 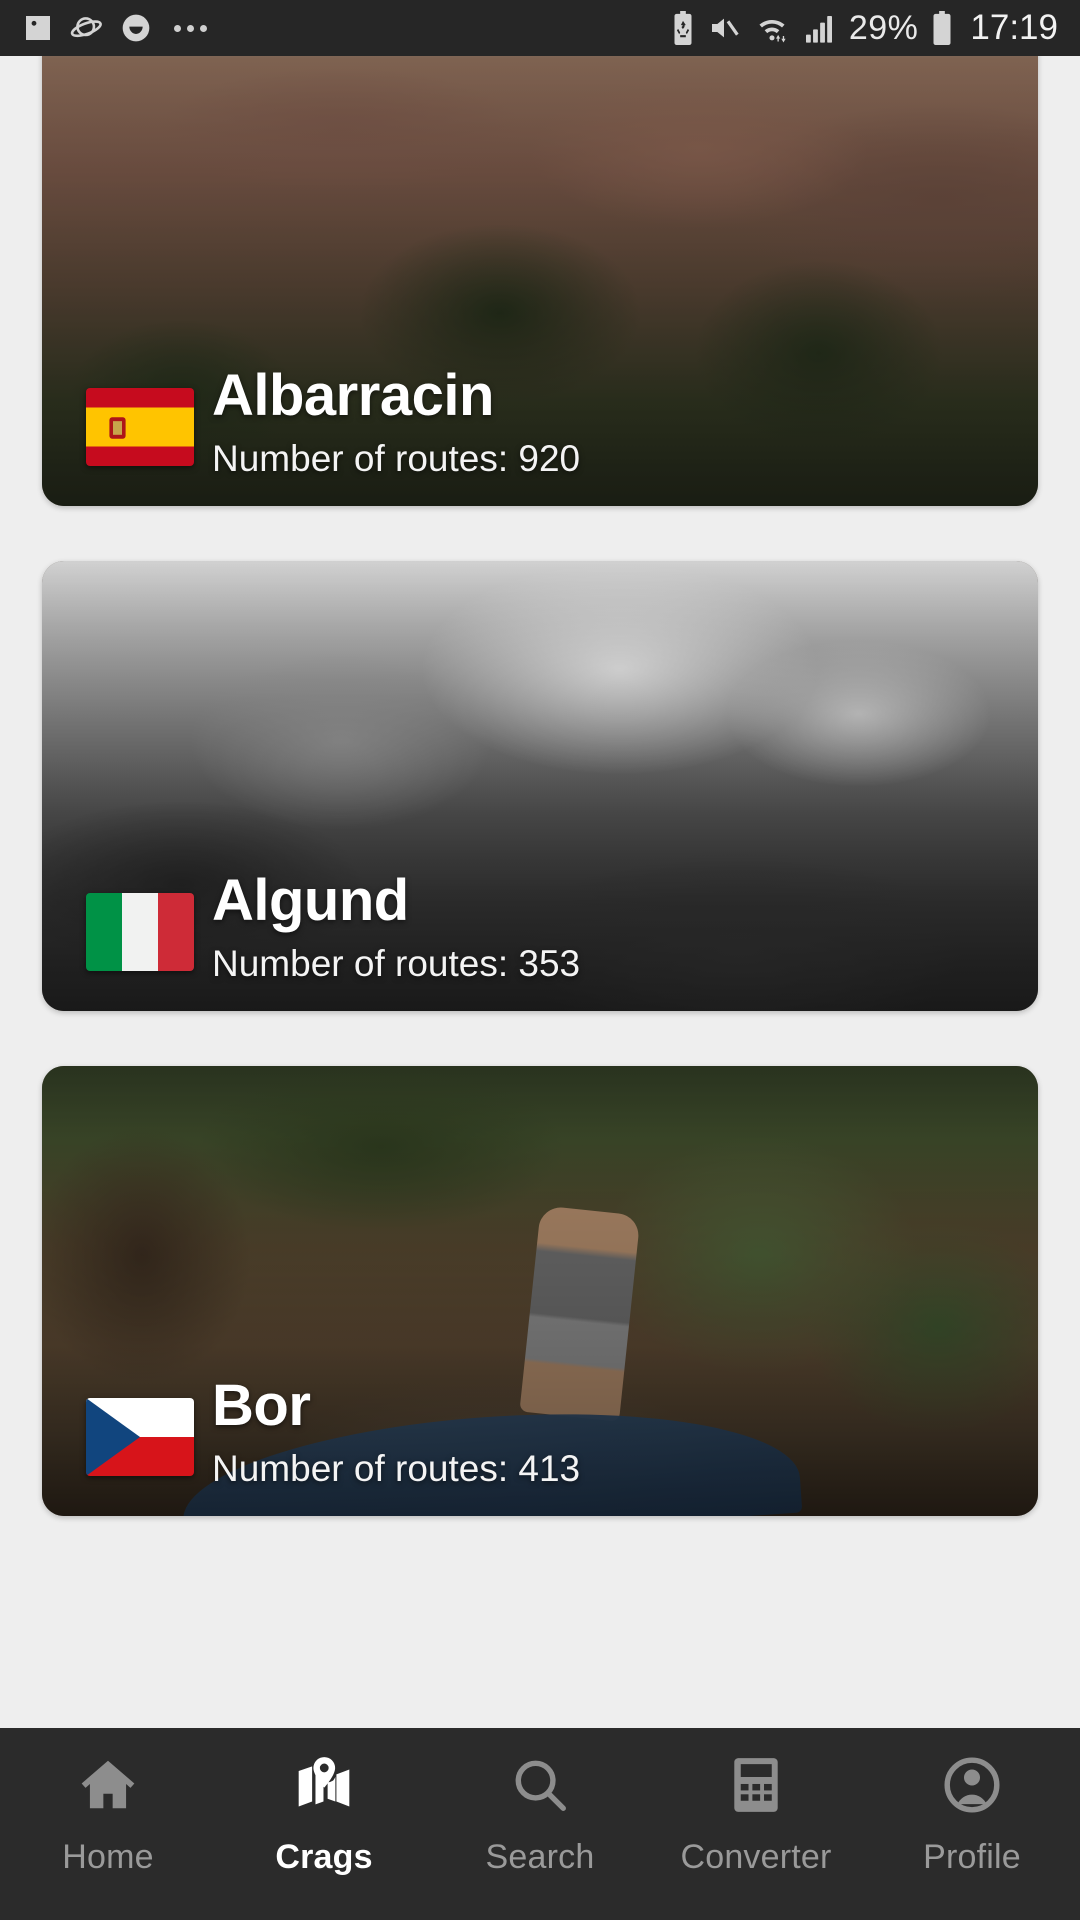 I want to click on italy-flag-icon, so click(x=140, y=932).